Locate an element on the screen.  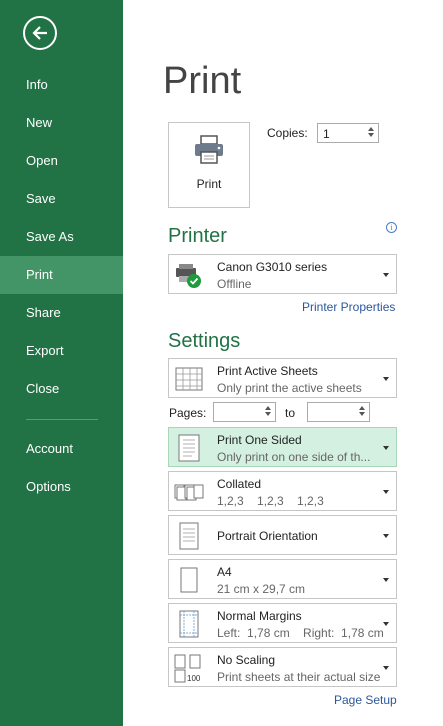
printer-dropdown: Canon G3010 series Offline is located at coordinates (282, 274).